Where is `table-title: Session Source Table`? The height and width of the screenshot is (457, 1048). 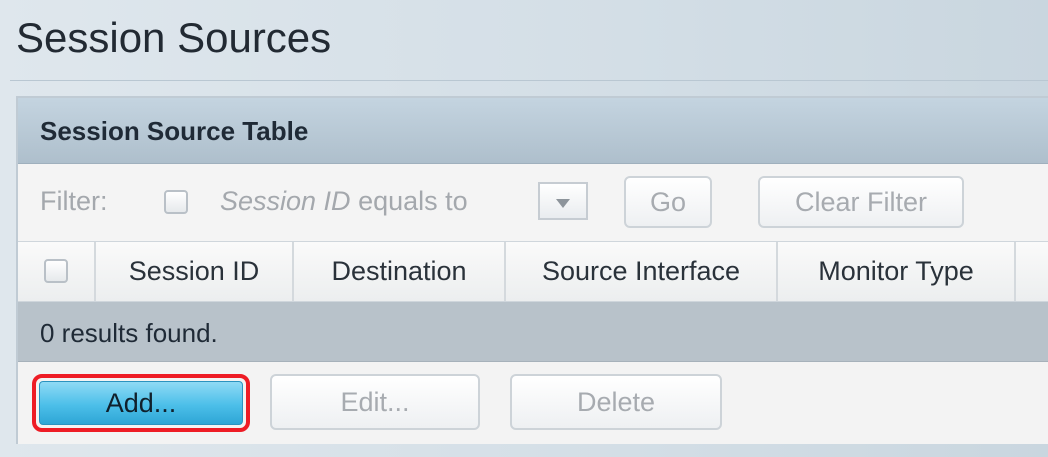 table-title: Session Source Table is located at coordinates (174, 131).